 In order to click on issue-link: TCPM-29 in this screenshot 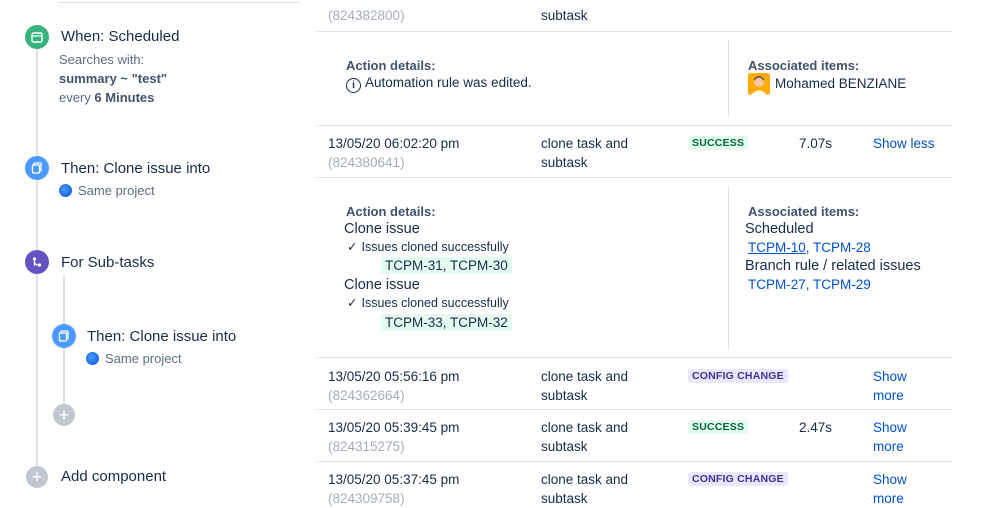, I will do `click(842, 284)`.